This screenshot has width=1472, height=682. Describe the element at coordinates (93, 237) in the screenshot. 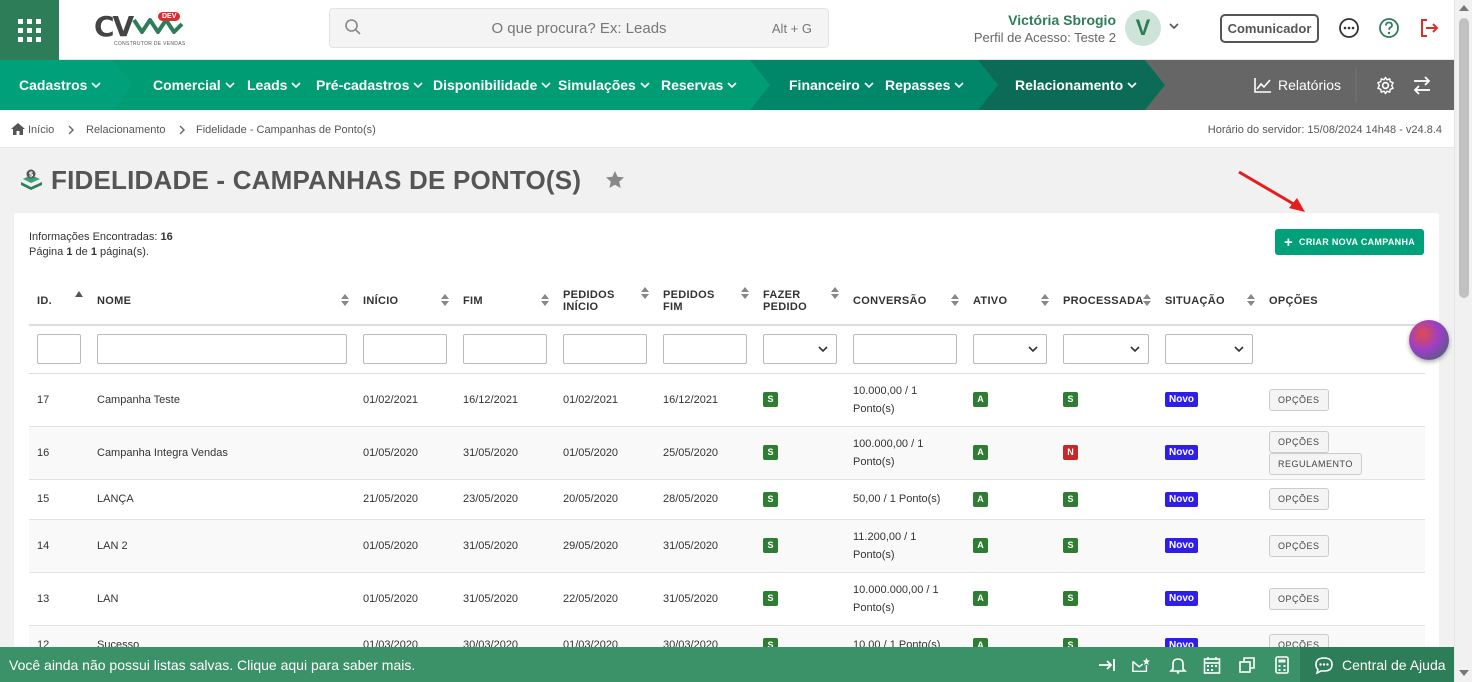

I see `found-label: Informações Encontradas:` at that location.